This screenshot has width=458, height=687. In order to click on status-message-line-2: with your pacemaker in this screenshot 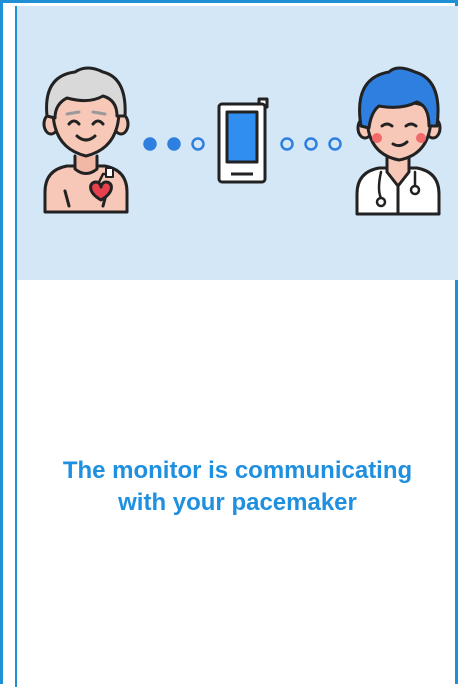, I will do `click(237, 502)`.